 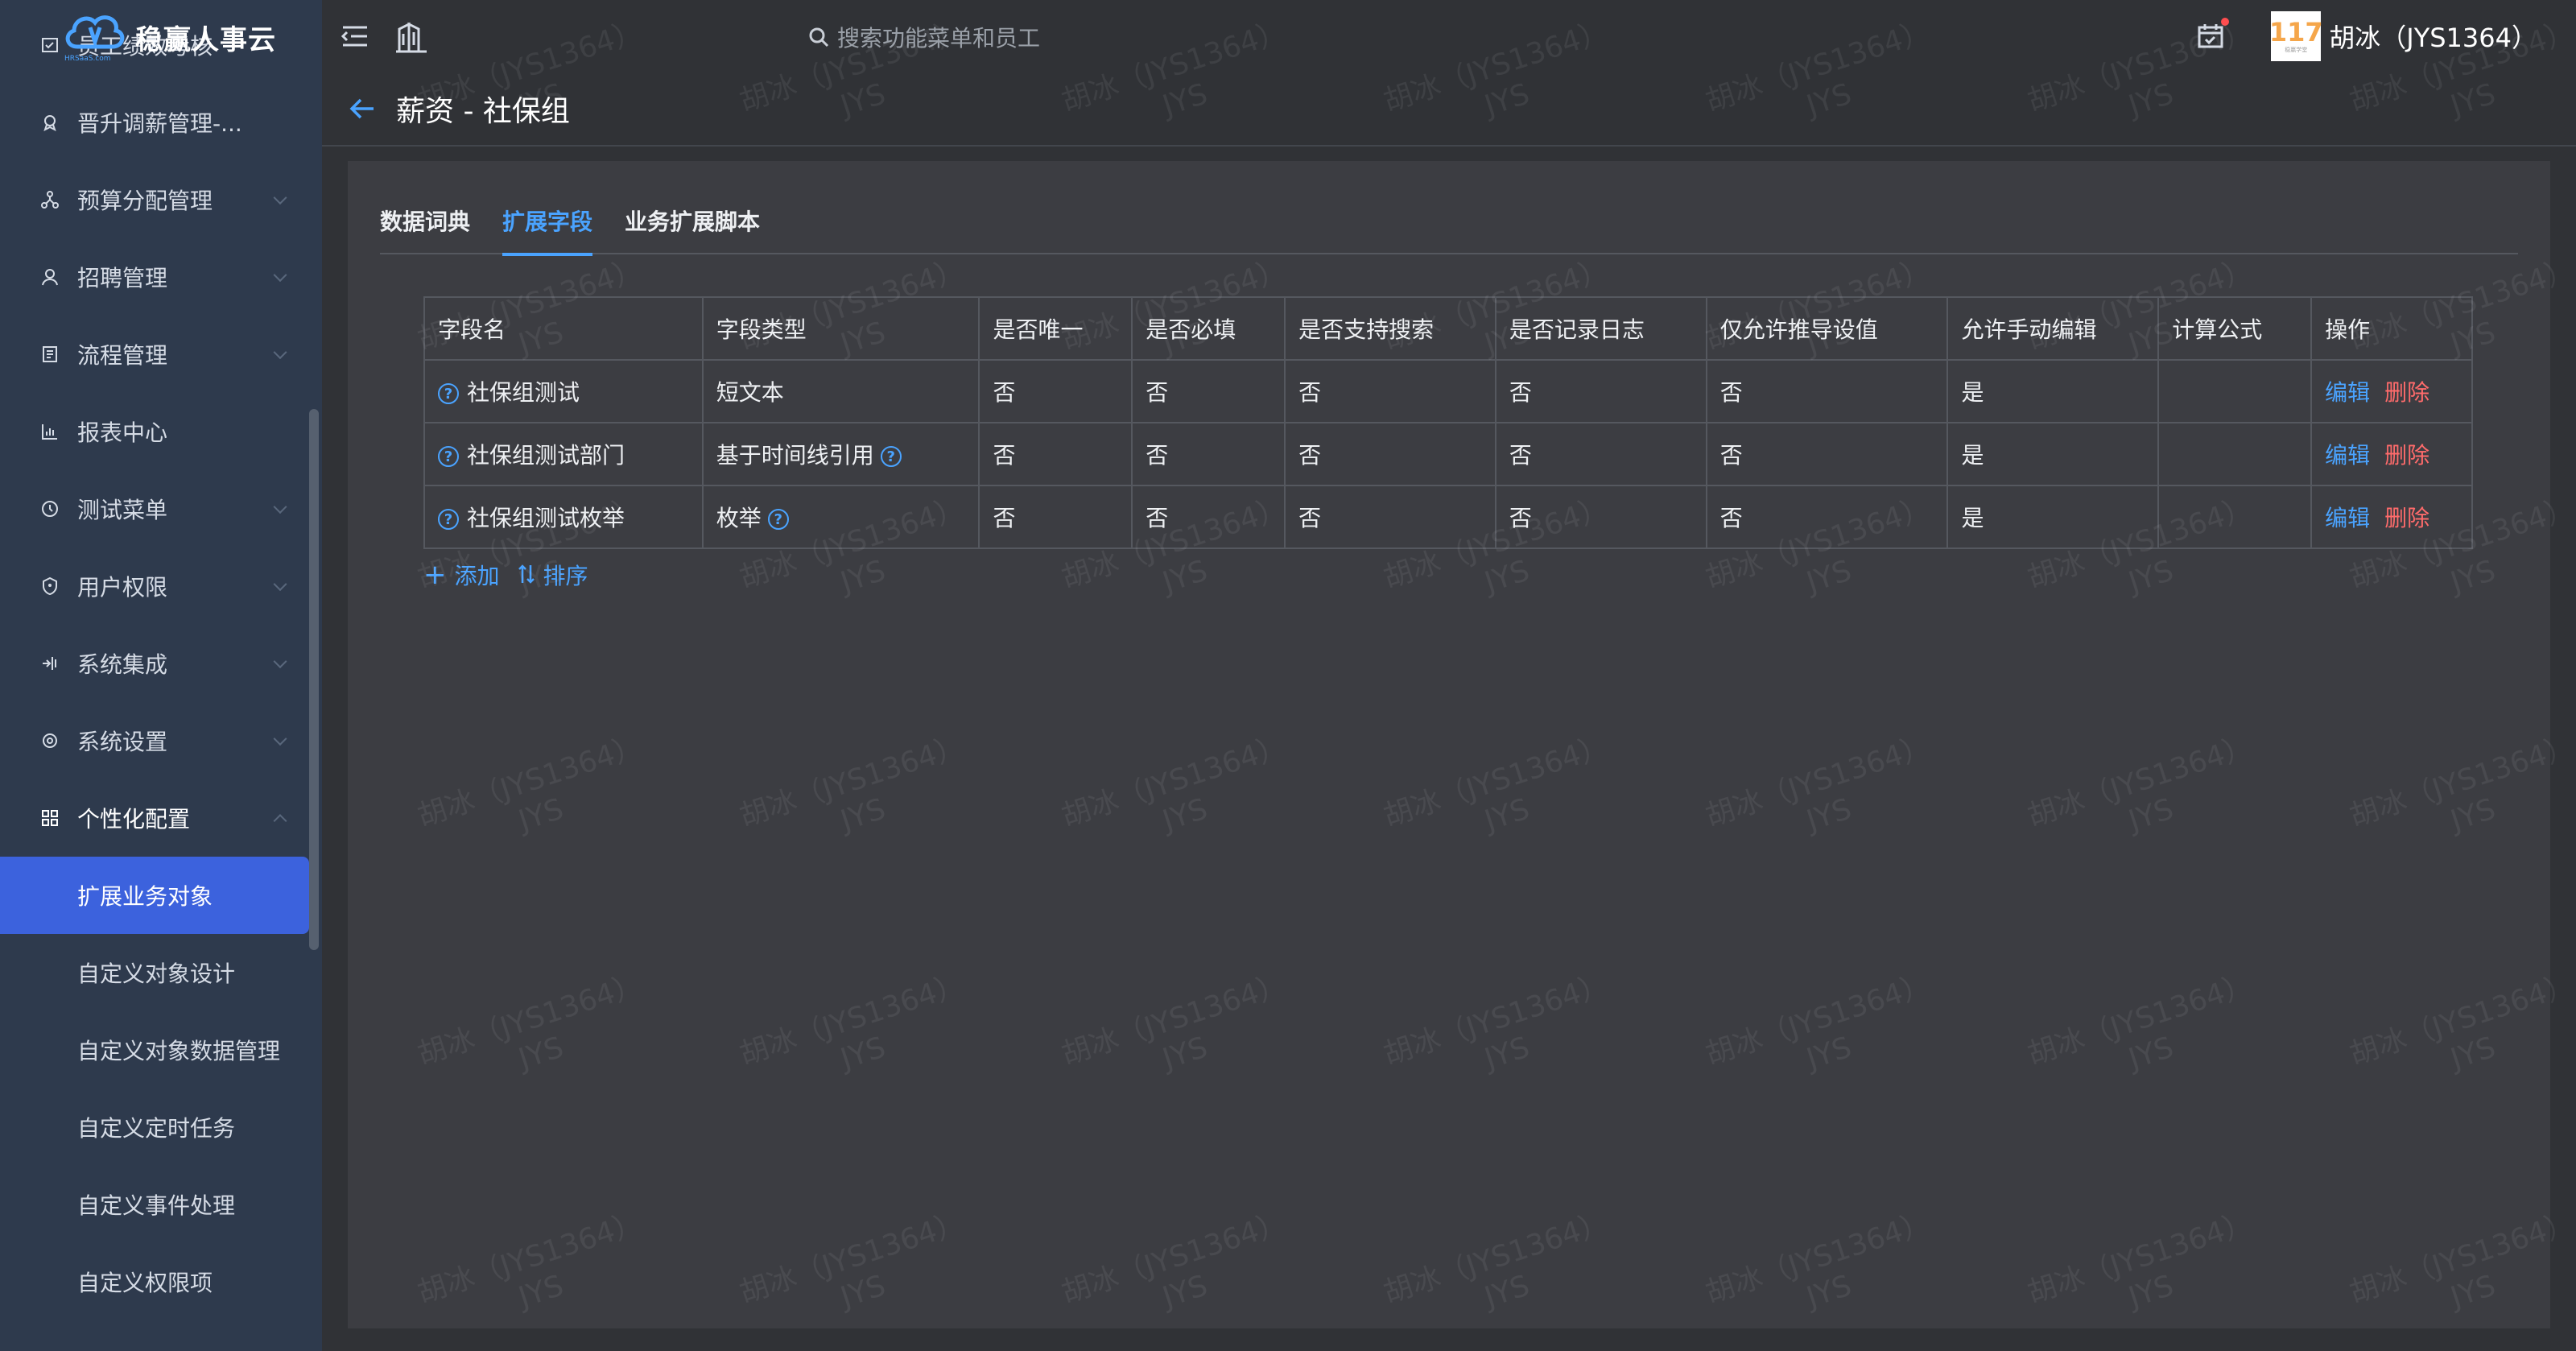 What do you see at coordinates (280, 821) in the screenshot?
I see `chevron-up-icon` at bounding box center [280, 821].